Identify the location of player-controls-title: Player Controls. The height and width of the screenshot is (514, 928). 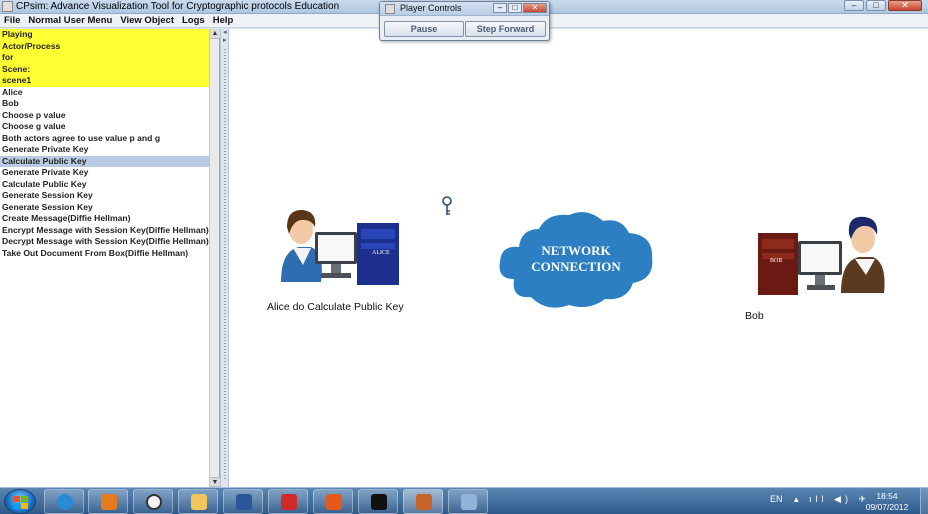
(431, 8).